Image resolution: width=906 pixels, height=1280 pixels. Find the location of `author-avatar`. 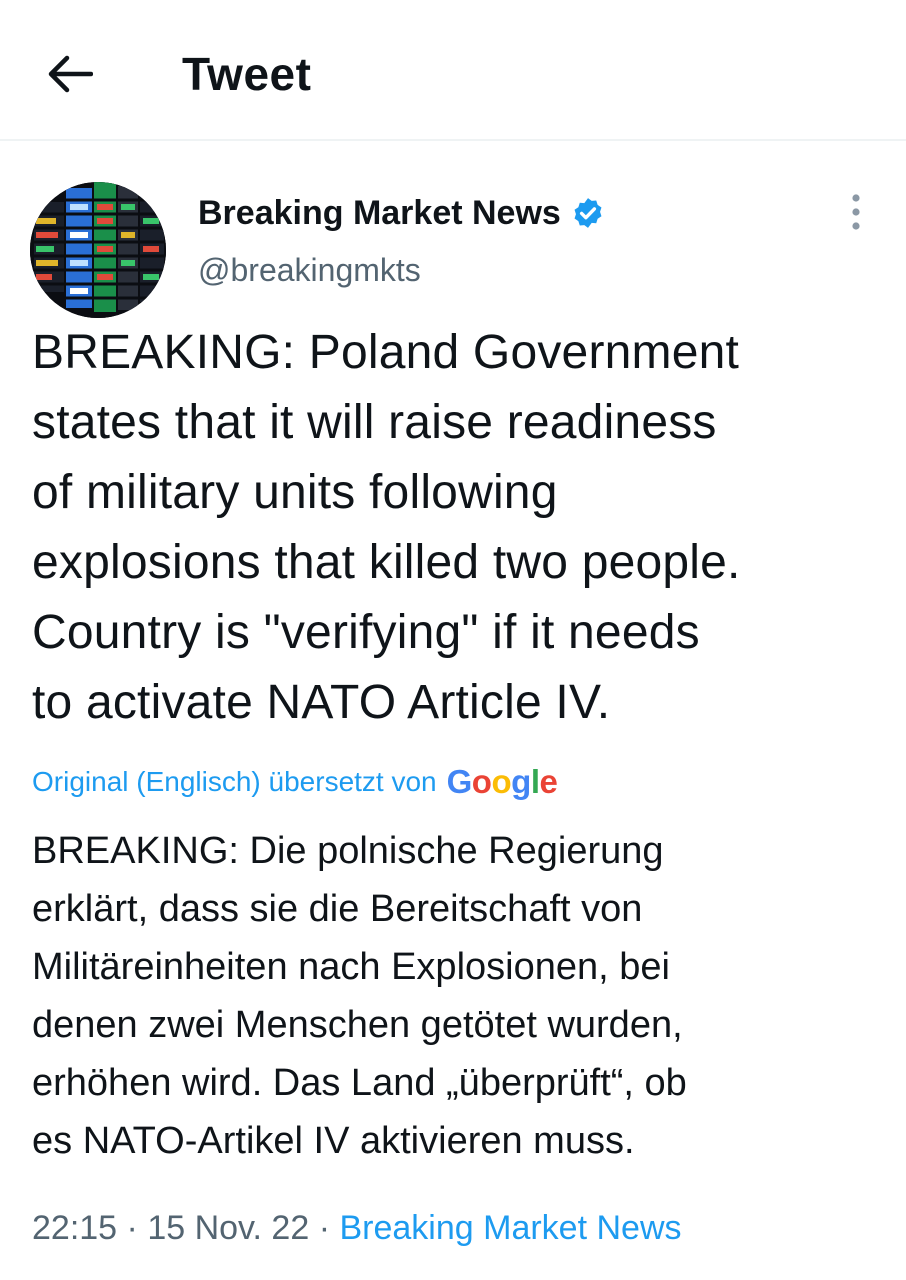

author-avatar is located at coordinates (98, 250).